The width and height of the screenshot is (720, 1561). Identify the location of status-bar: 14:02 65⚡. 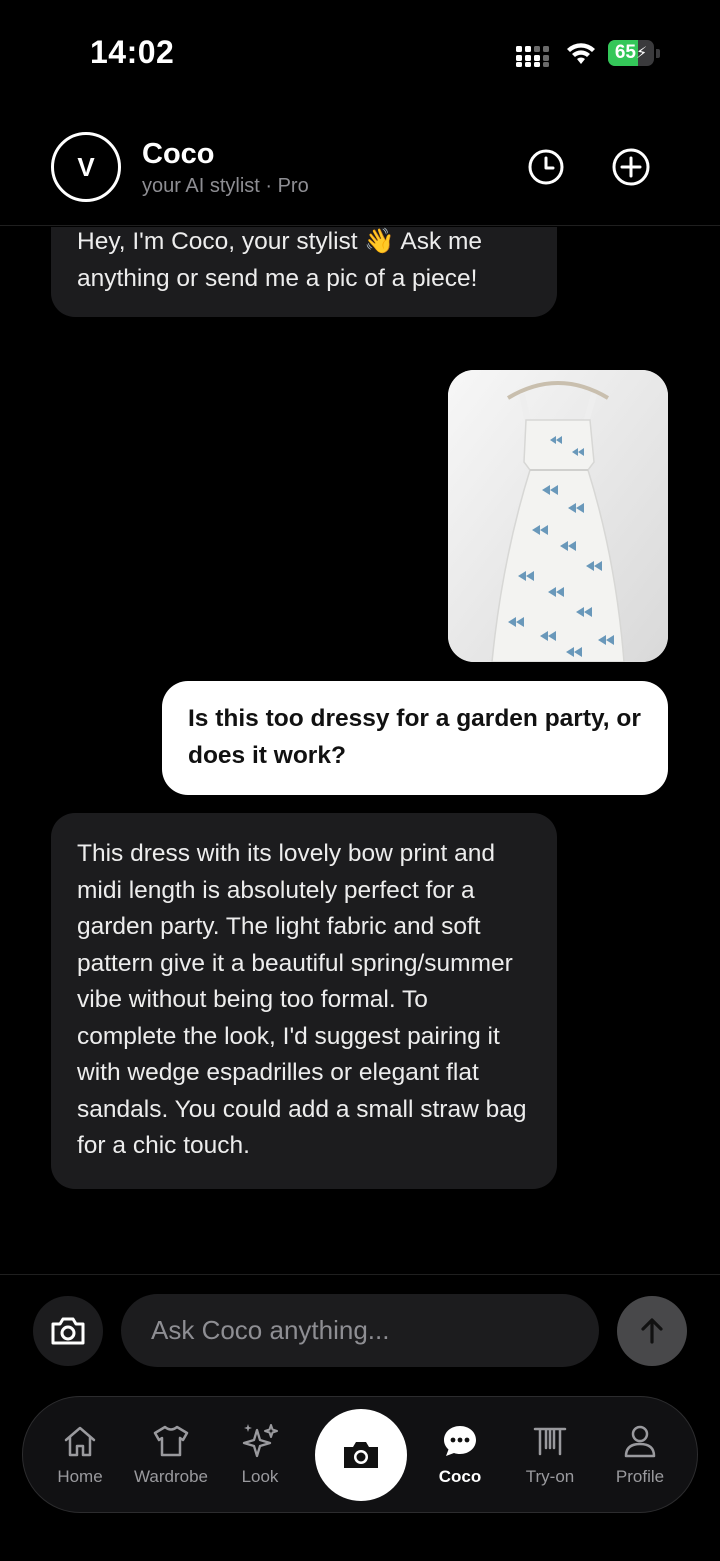
(360, 50).